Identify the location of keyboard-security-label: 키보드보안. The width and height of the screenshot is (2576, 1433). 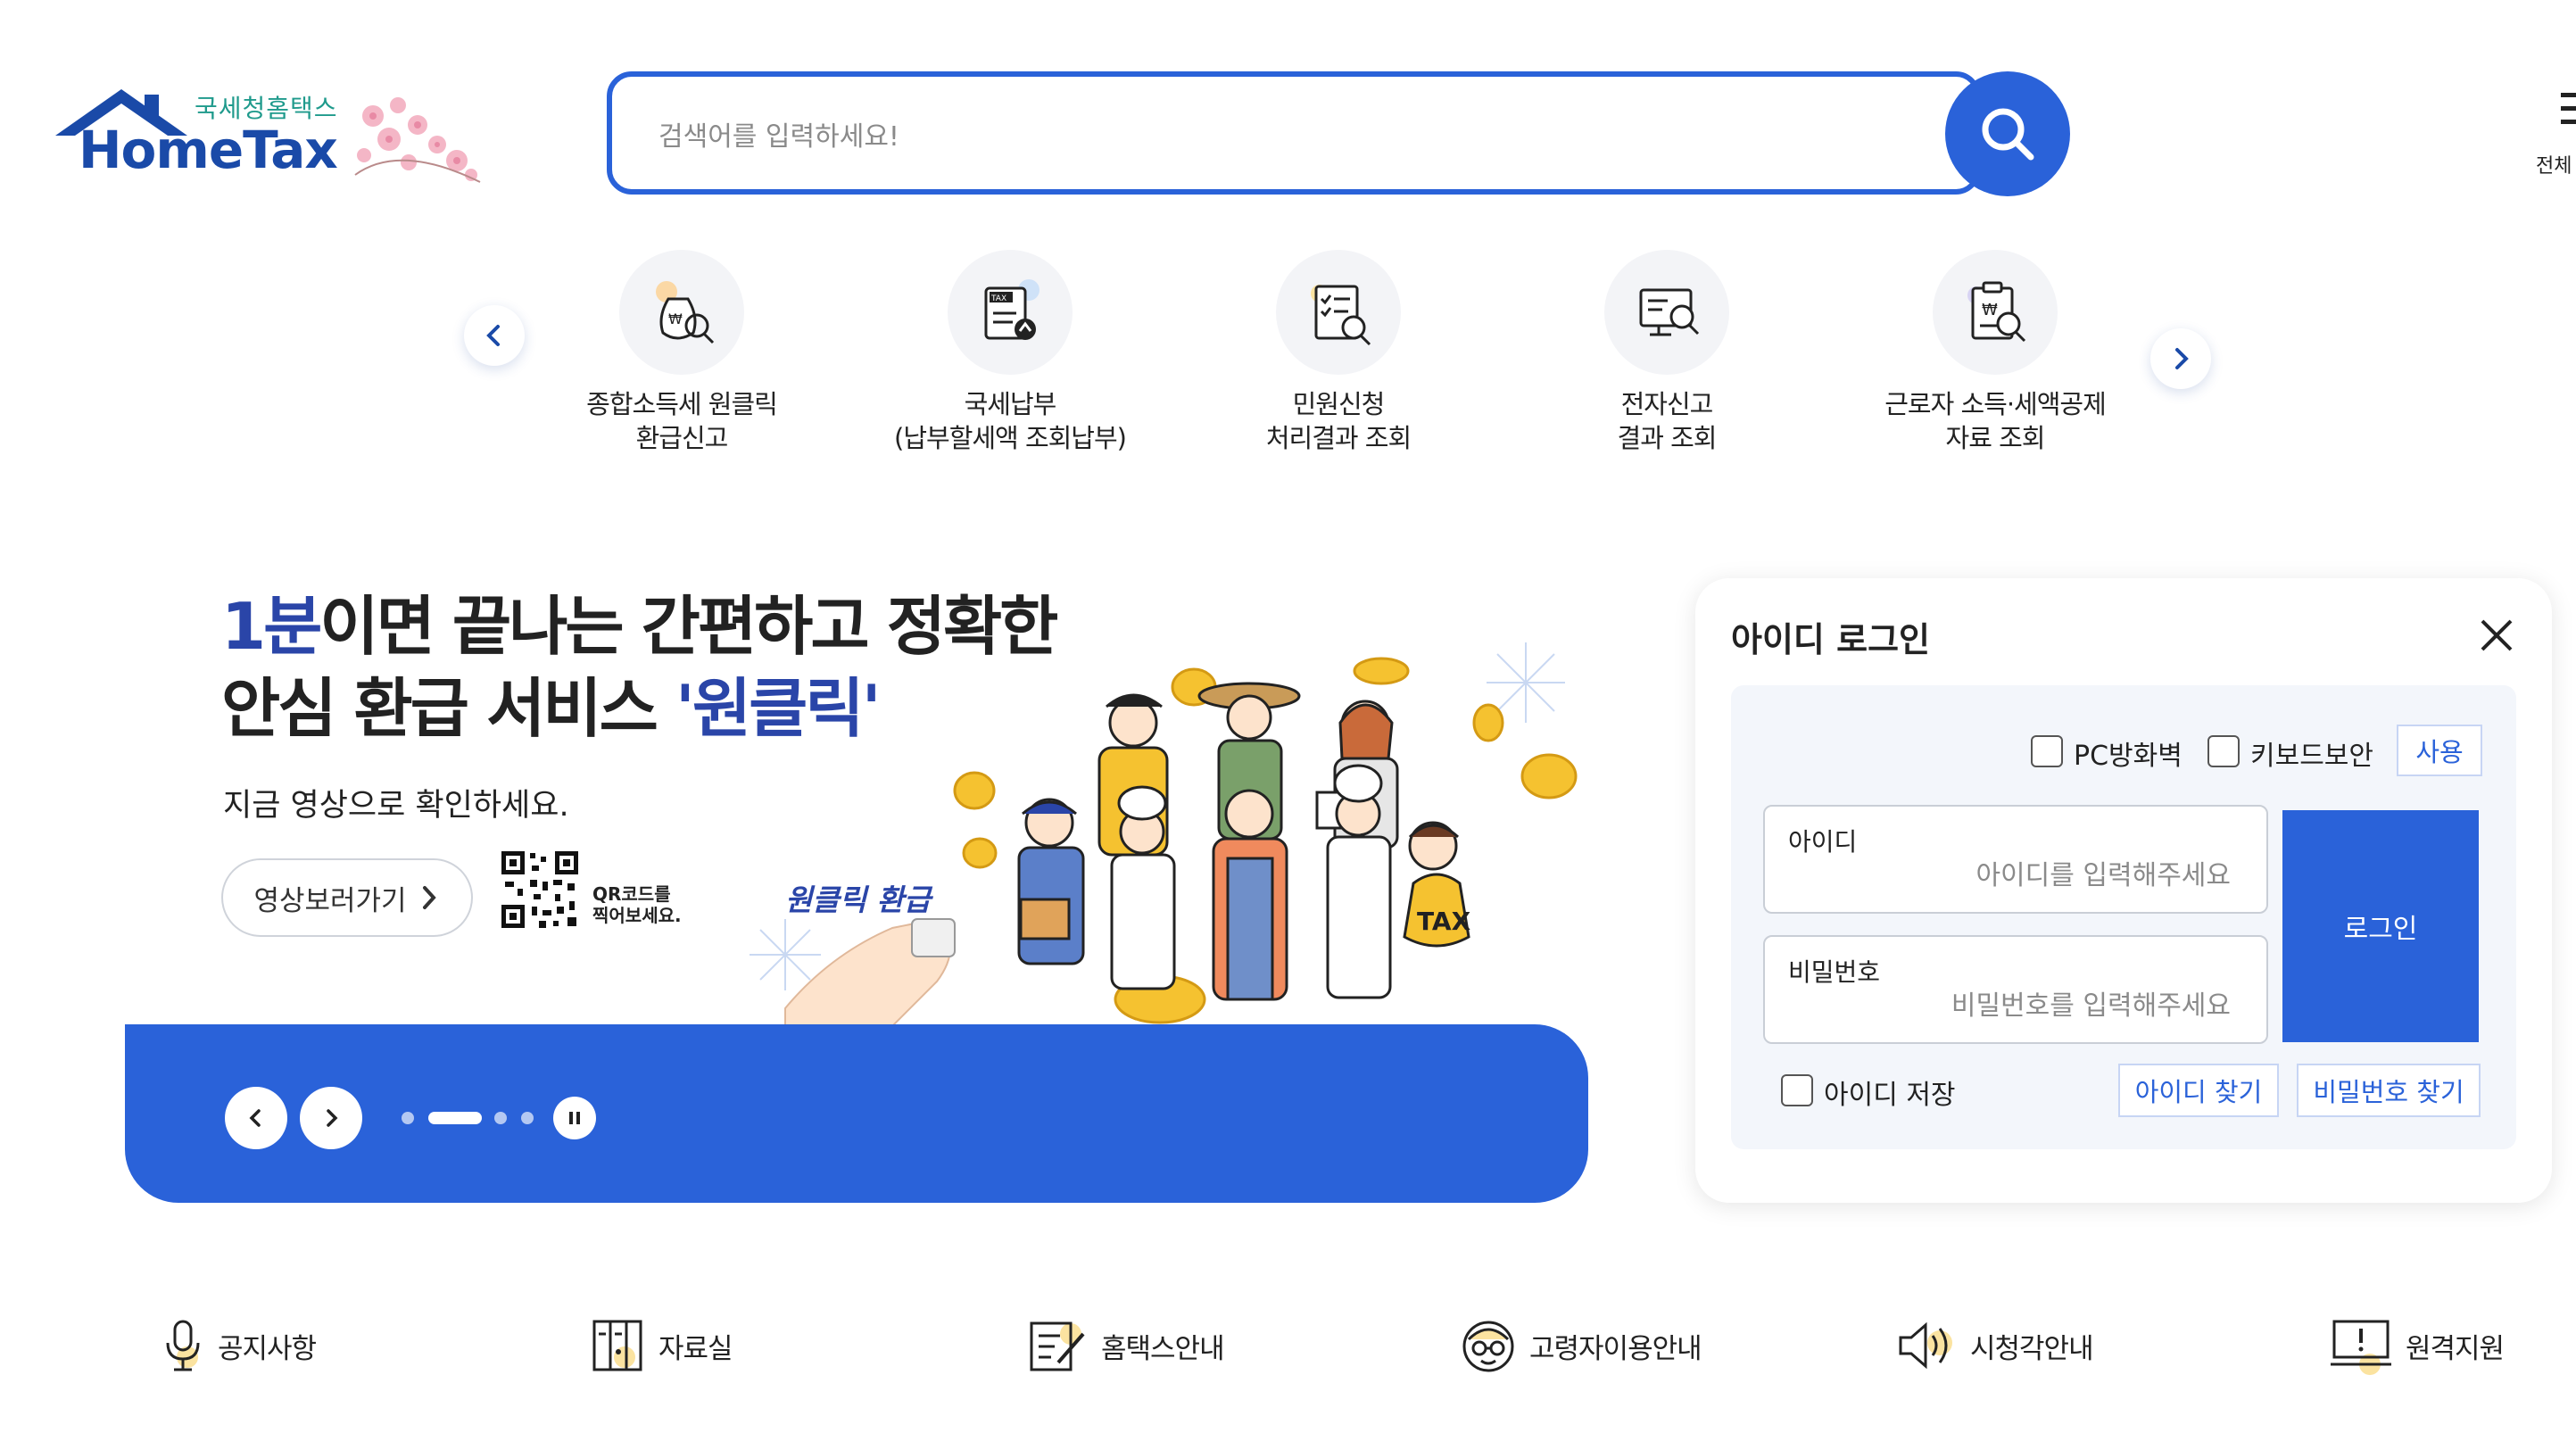
(2311, 757).